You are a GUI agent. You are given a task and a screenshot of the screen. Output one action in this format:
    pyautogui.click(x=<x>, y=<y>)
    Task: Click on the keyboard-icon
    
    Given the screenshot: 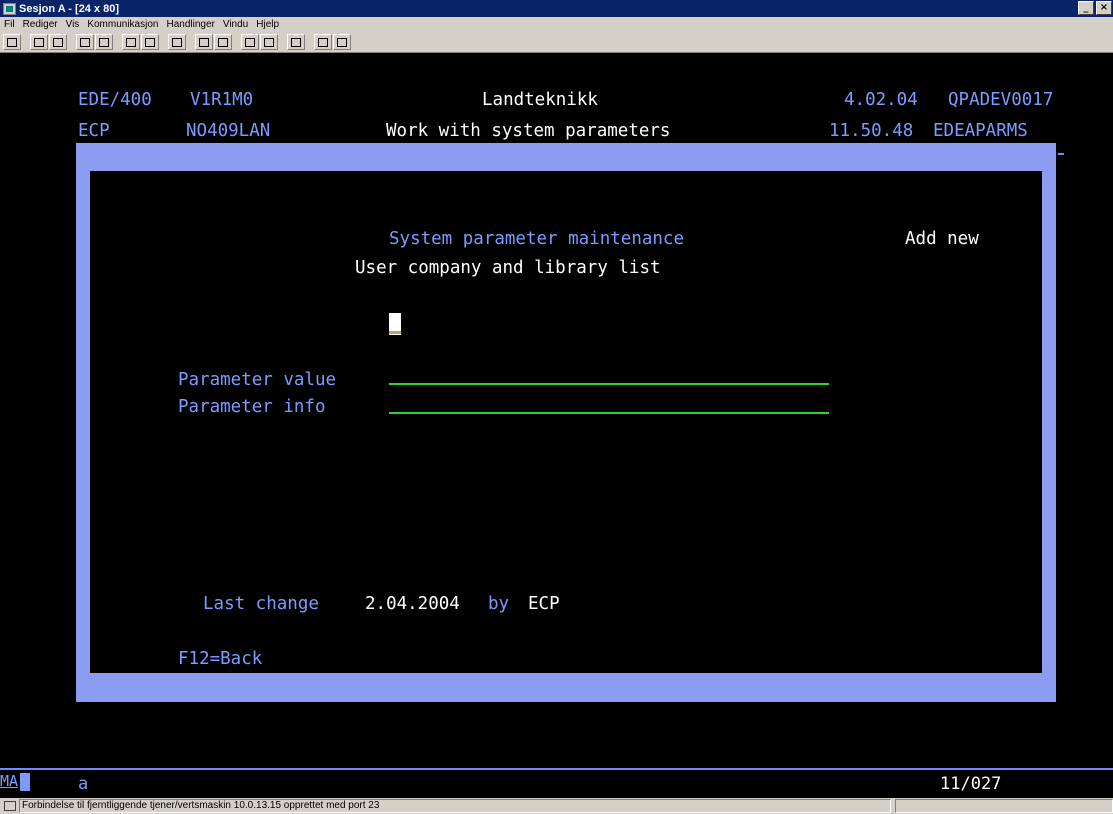 What is the action you would take?
    pyautogui.click(x=150, y=42)
    